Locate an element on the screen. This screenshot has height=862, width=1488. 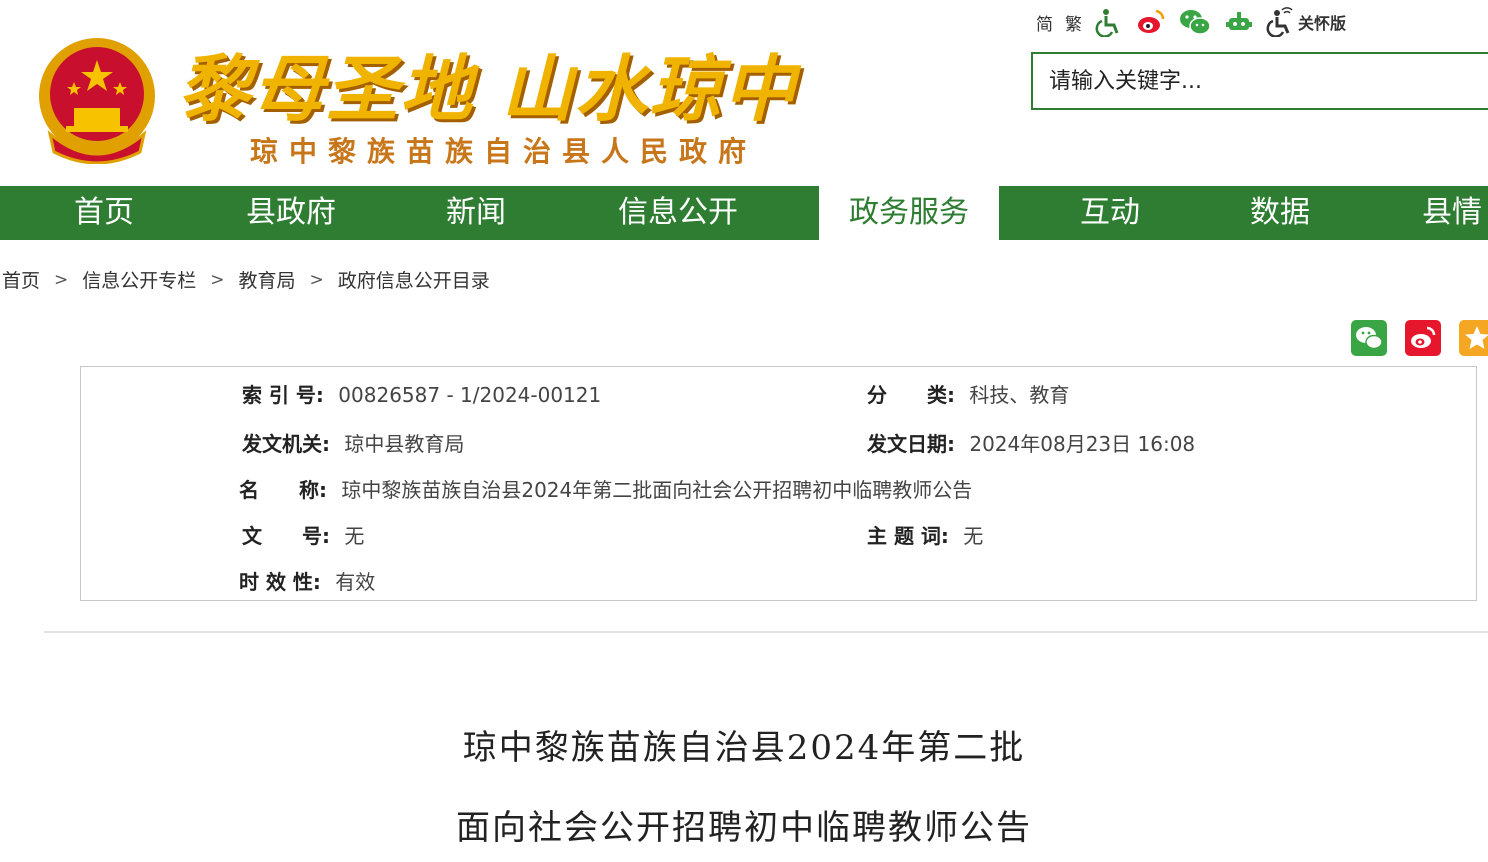
weibo-icon is located at coordinates (1151, 22).